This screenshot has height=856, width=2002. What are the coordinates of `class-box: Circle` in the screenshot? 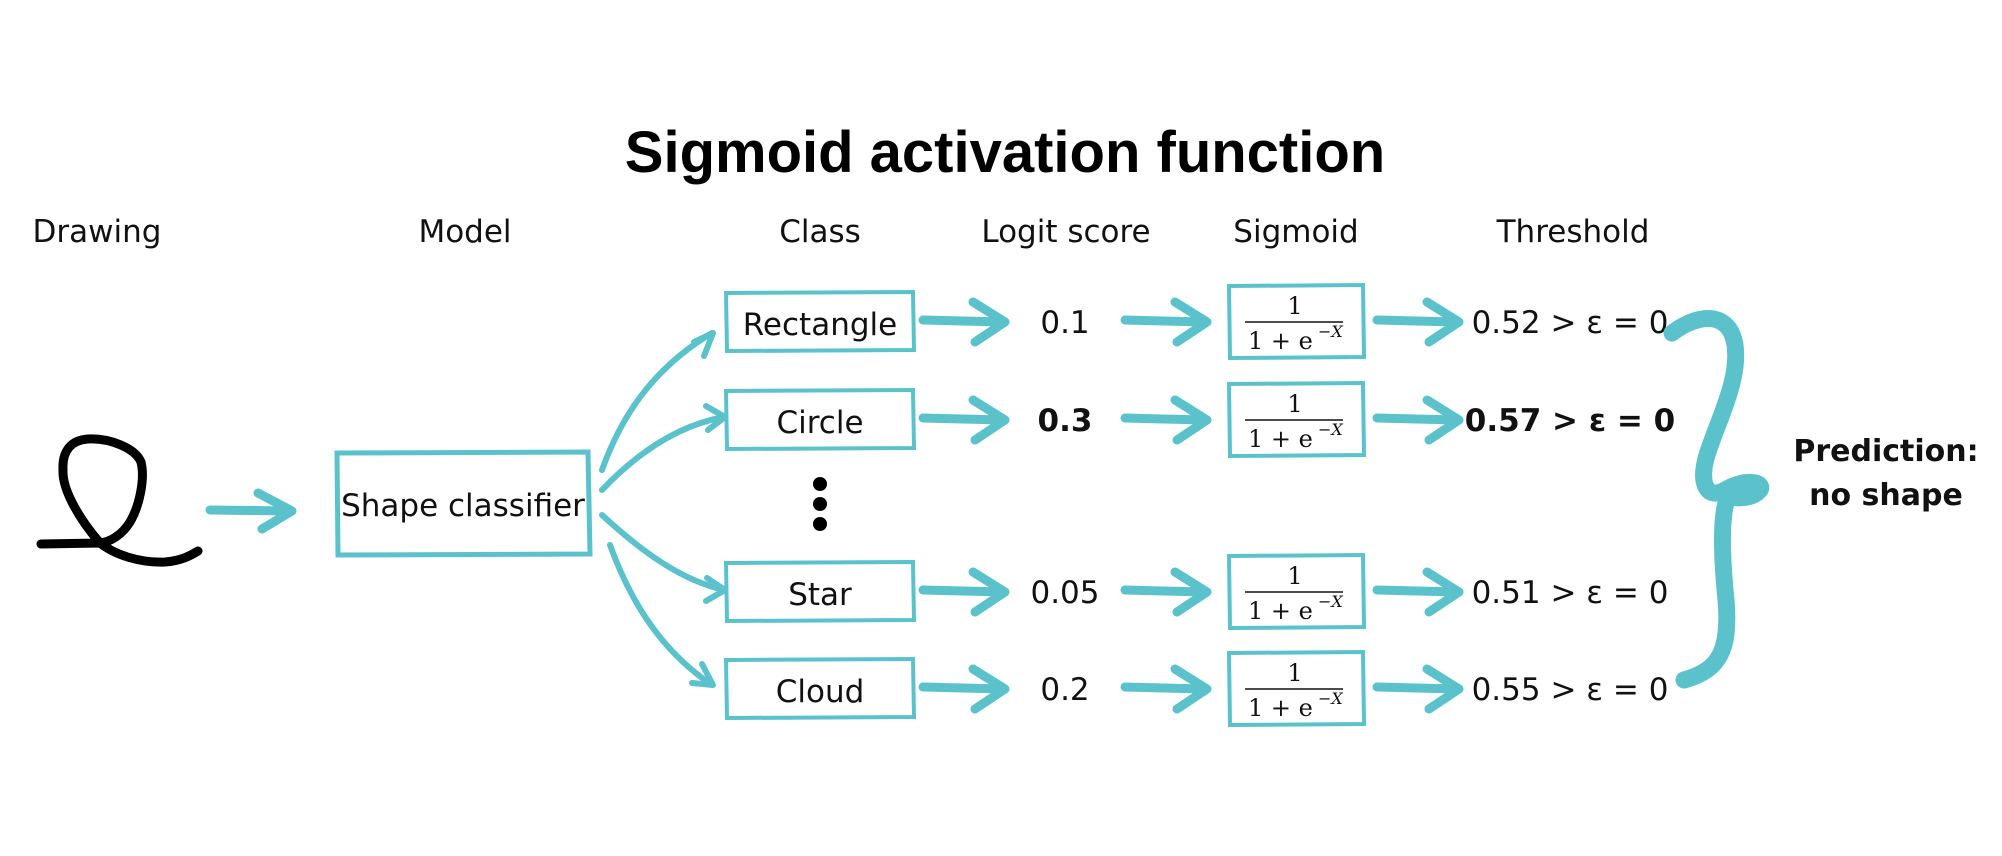 It's located at (820, 419).